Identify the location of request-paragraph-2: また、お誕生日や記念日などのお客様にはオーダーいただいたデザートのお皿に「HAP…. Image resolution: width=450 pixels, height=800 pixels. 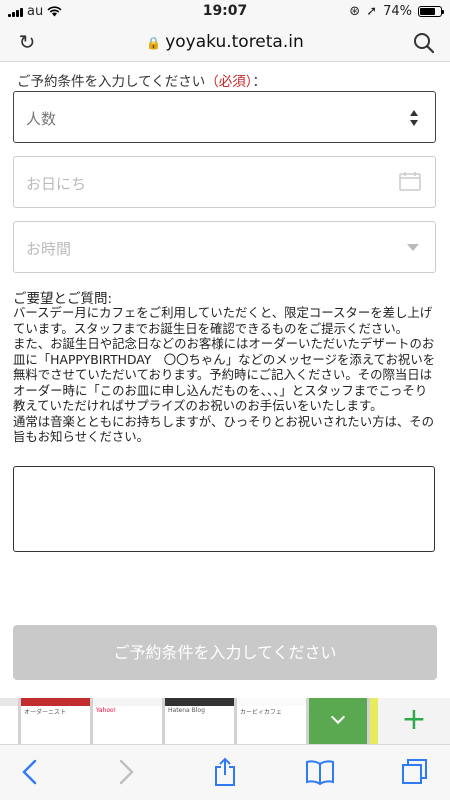
(224, 374).